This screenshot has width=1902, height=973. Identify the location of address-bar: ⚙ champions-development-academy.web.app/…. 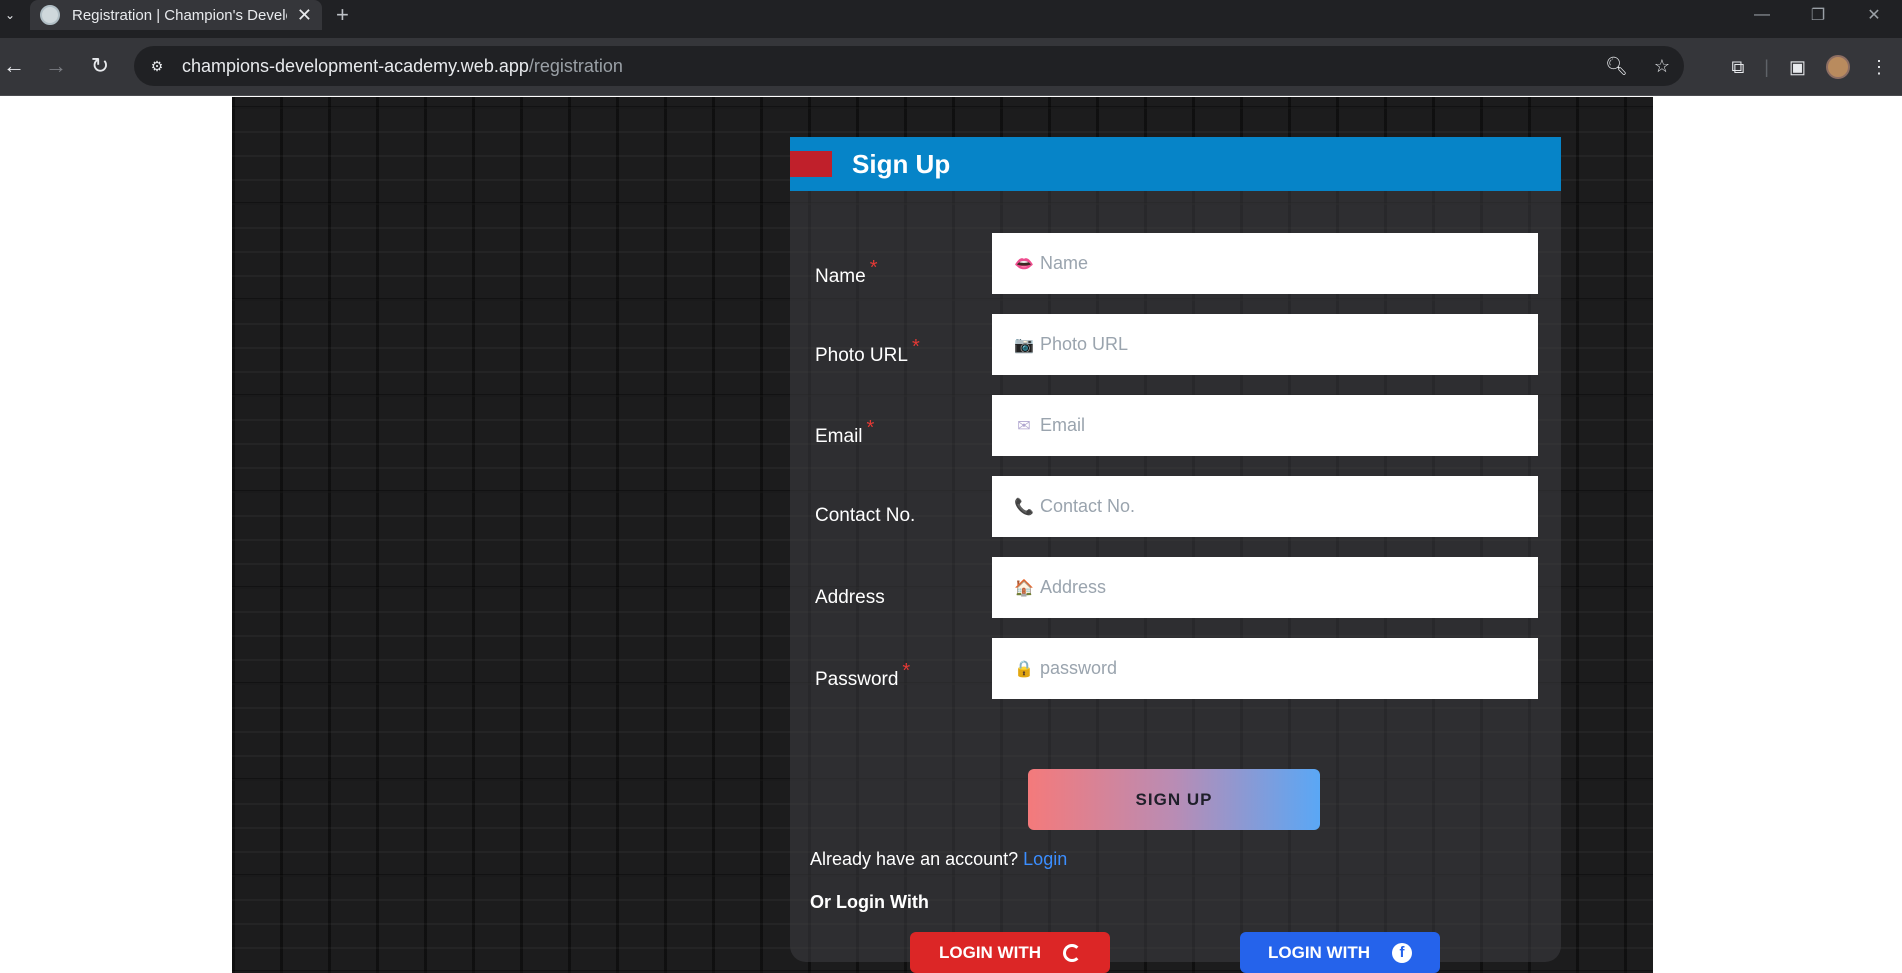
(909, 66).